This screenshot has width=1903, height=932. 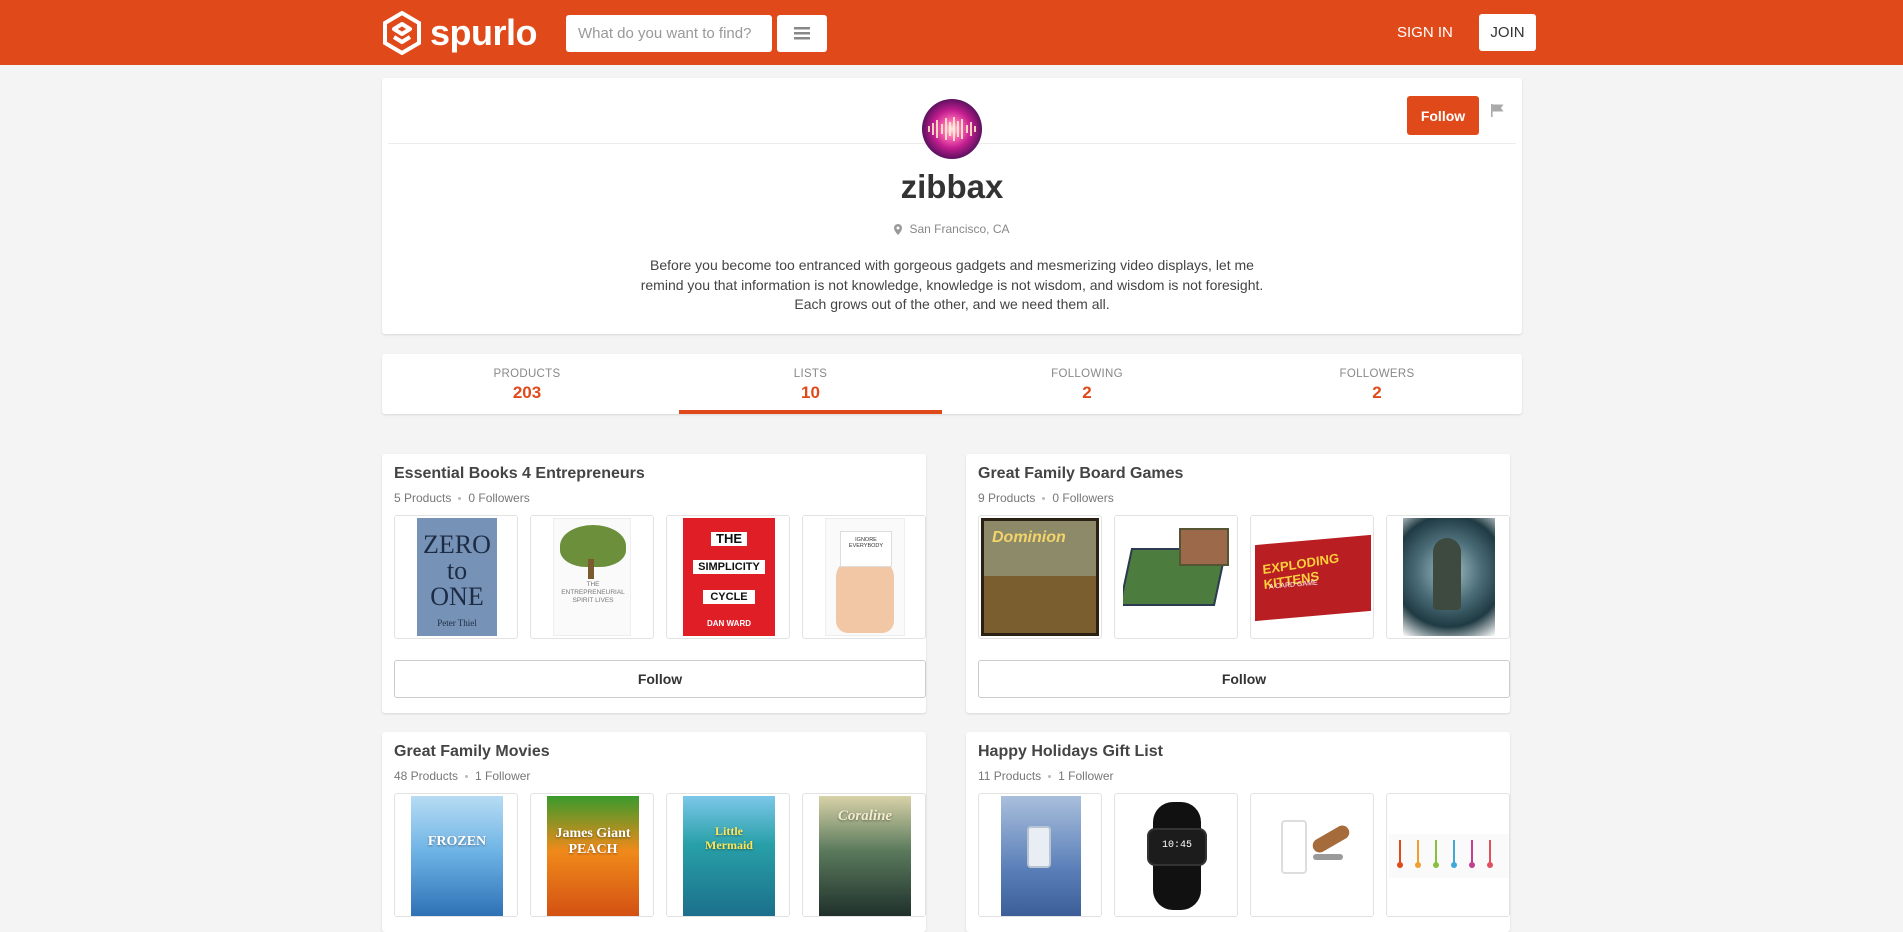 I want to click on movie-poster-coraline: Coraline, so click(x=865, y=856).